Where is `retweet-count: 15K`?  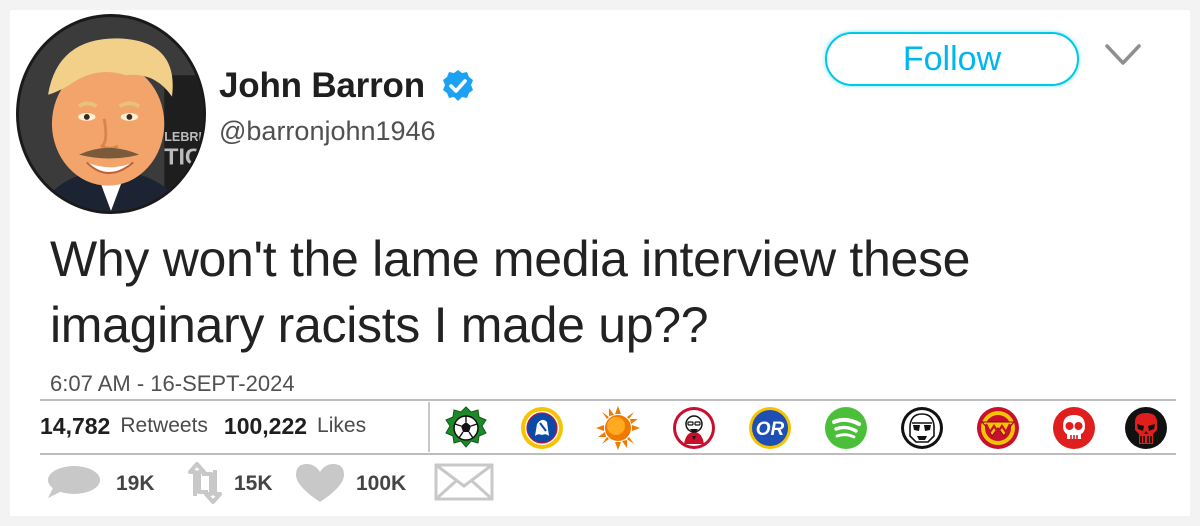 retweet-count: 15K is located at coordinates (253, 484).